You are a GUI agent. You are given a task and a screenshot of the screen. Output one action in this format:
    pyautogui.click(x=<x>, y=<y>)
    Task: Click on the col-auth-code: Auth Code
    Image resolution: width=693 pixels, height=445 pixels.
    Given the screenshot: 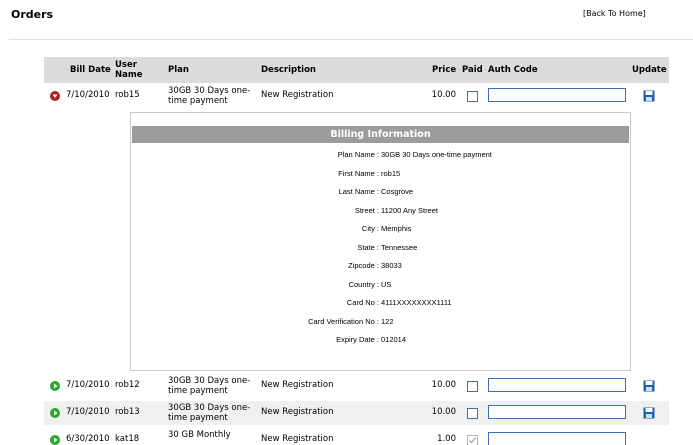 What is the action you would take?
    pyautogui.click(x=513, y=70)
    